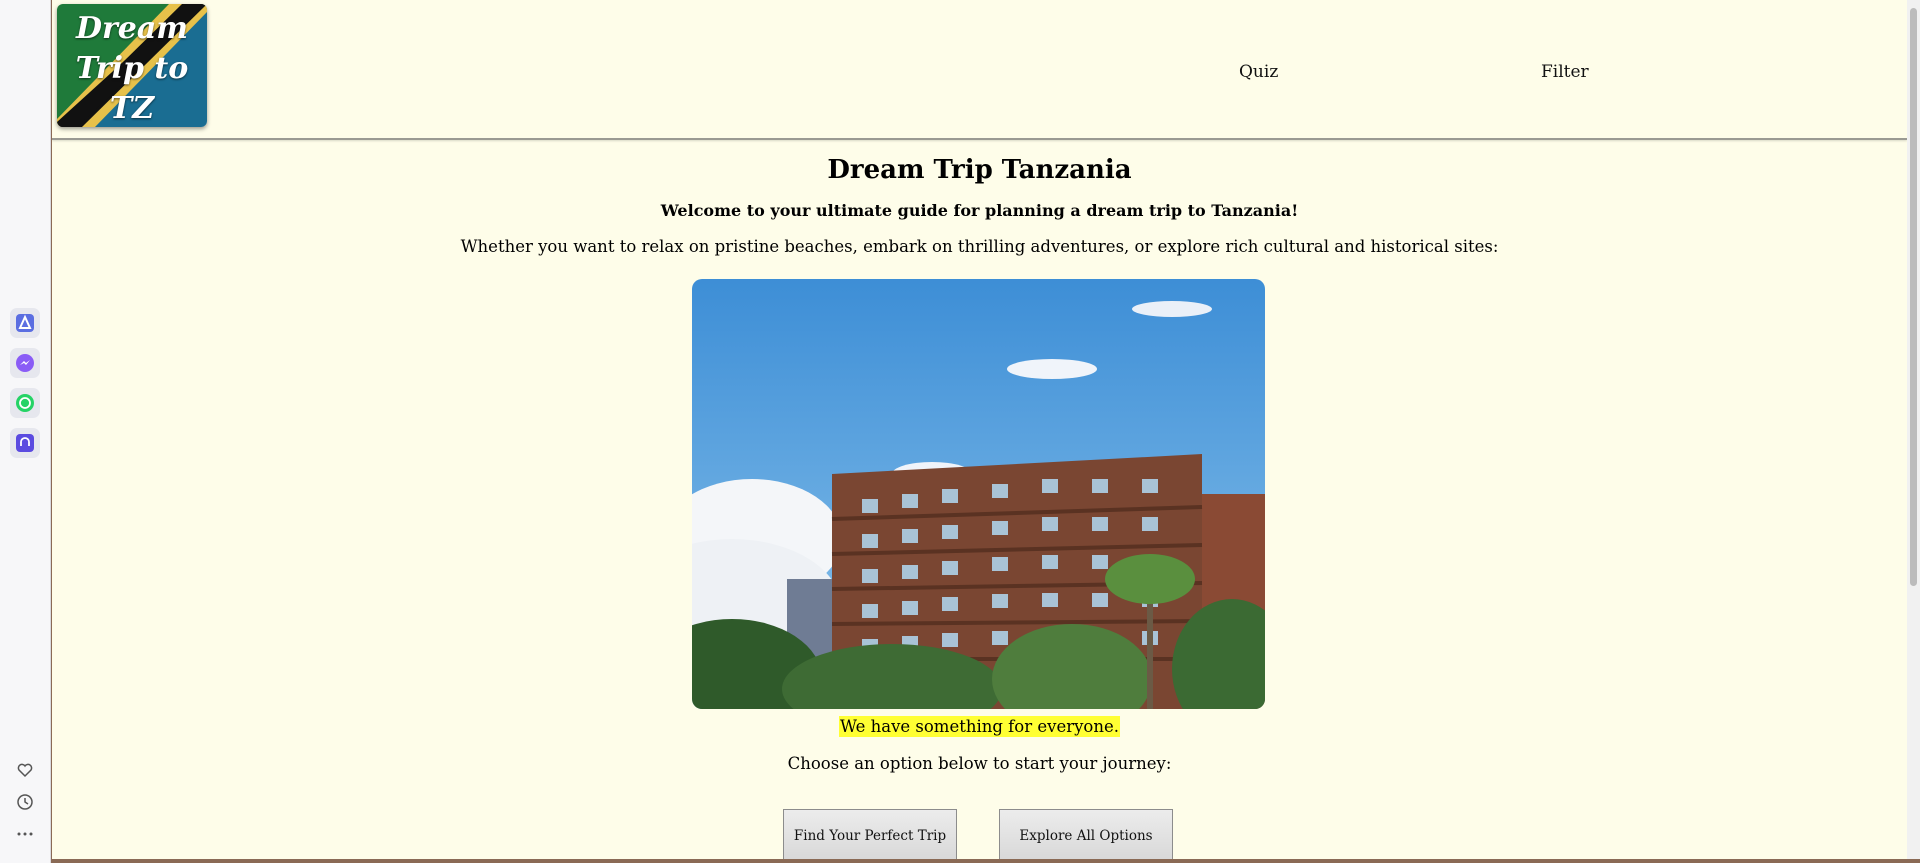 The height and width of the screenshot is (863, 1920). I want to click on site-logo: Dream Trip to TZ, so click(132, 65).